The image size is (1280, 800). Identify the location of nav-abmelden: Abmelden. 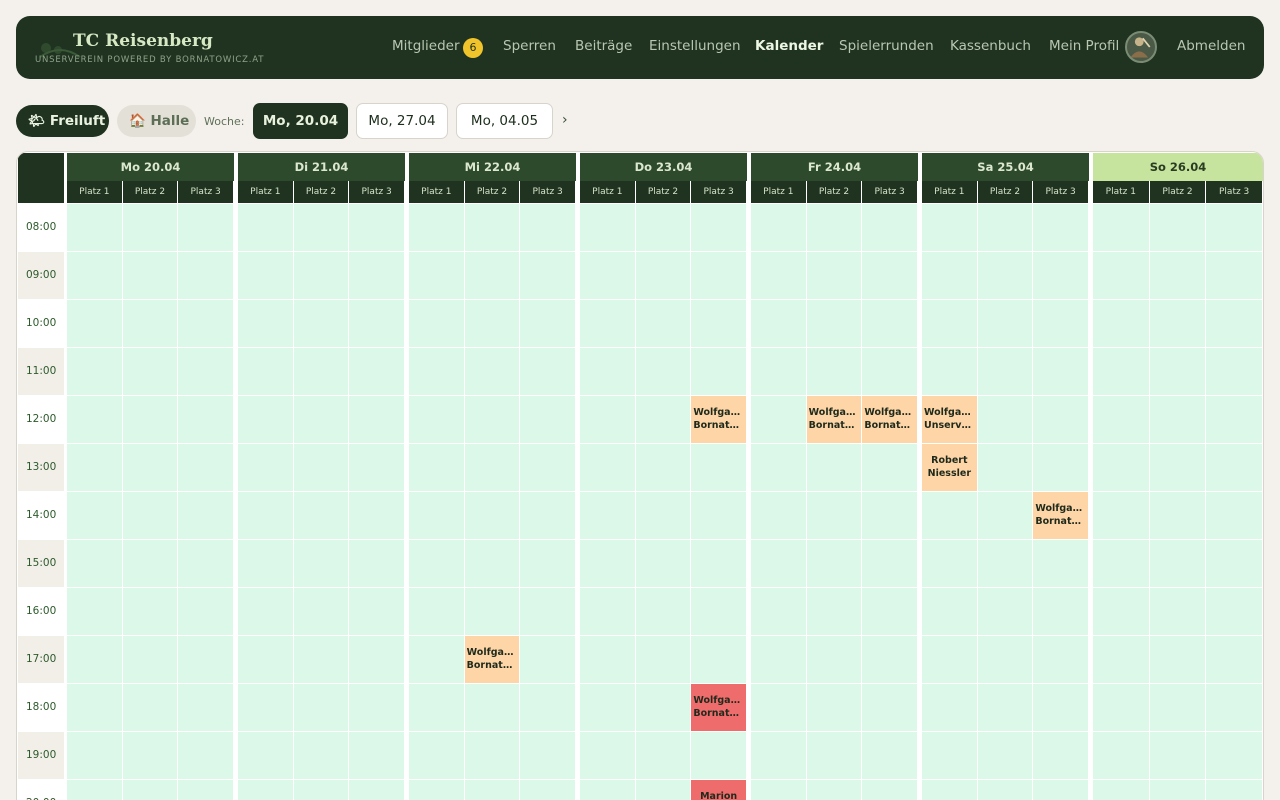
(1211, 46).